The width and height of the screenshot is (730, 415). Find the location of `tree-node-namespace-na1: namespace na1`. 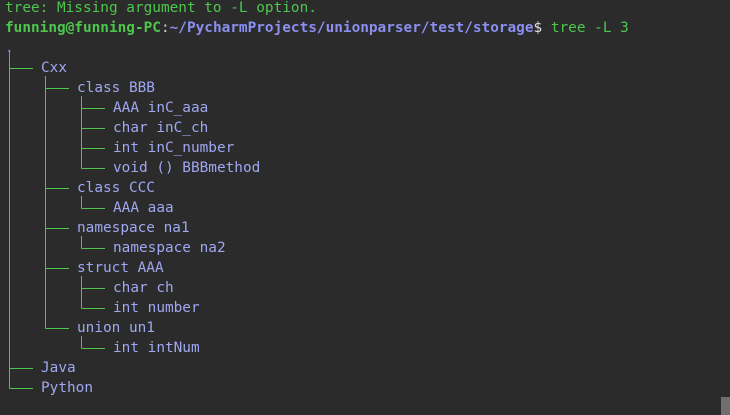

tree-node-namespace-na1: namespace na1 is located at coordinates (133, 228).